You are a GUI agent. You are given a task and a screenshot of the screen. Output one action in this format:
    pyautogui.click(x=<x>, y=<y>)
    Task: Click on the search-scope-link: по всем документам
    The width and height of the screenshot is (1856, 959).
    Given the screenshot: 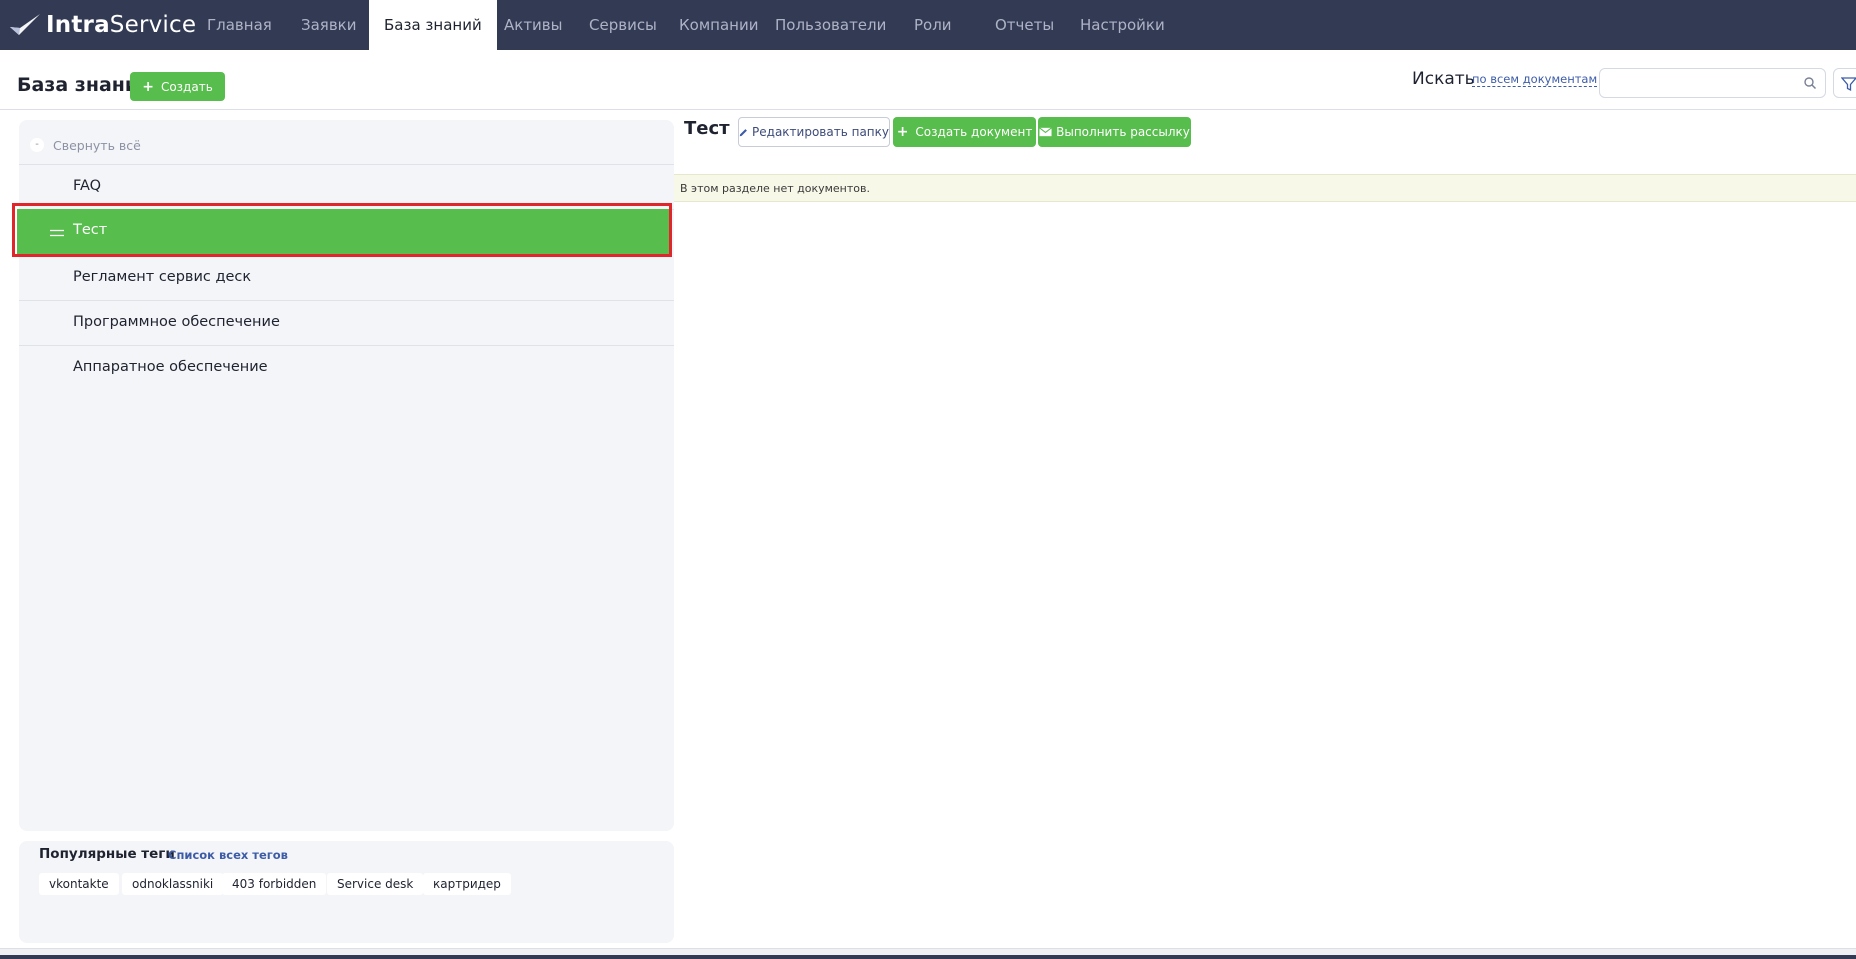 What is the action you would take?
    pyautogui.click(x=1535, y=80)
    